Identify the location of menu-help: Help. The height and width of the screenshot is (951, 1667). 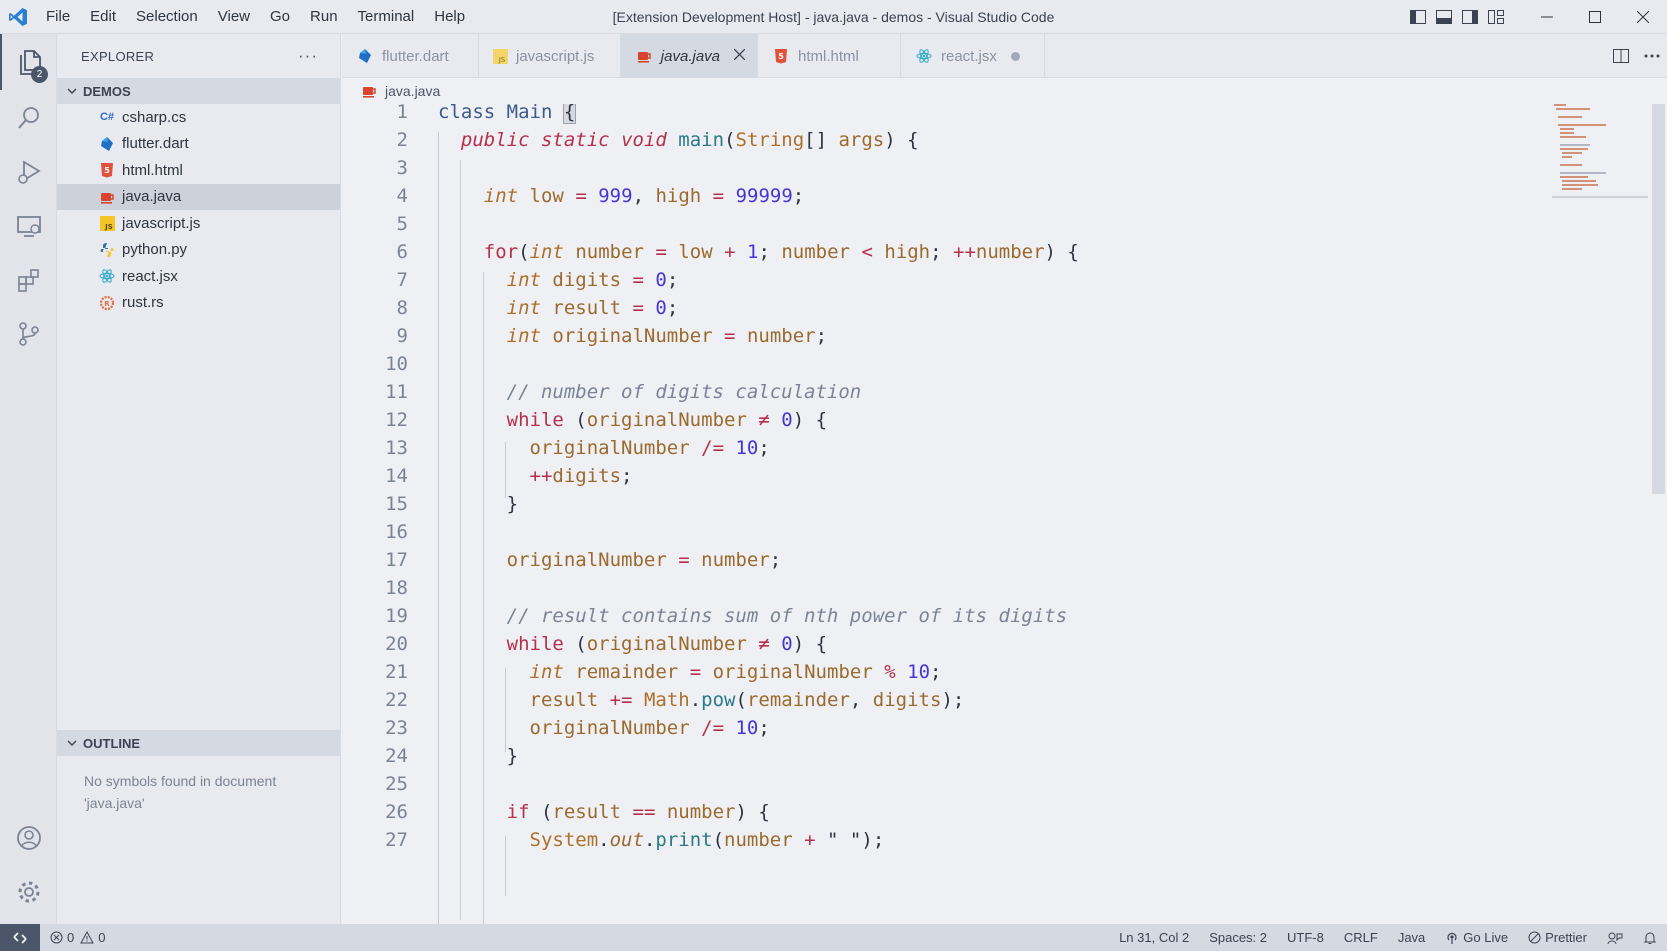
(449, 17).